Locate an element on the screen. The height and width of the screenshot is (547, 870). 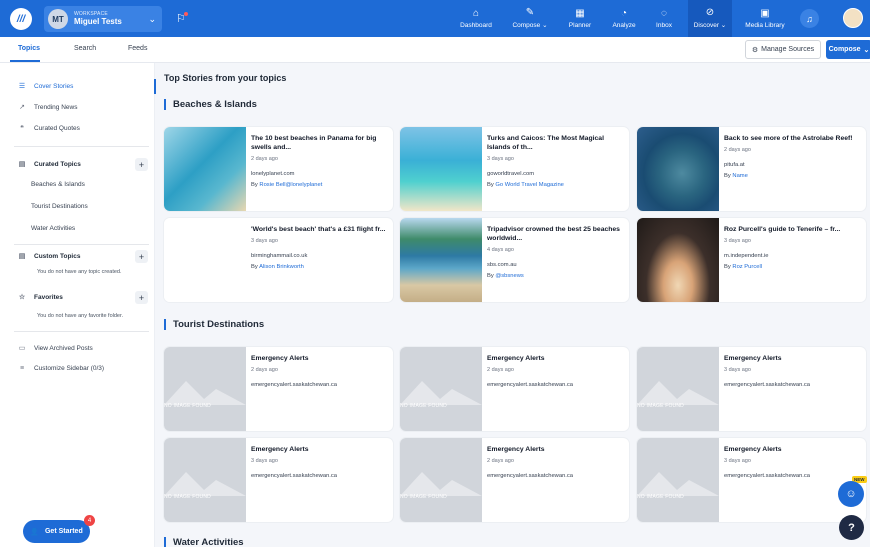
workspace-label: WORKSPACE is located at coordinates (91, 14).